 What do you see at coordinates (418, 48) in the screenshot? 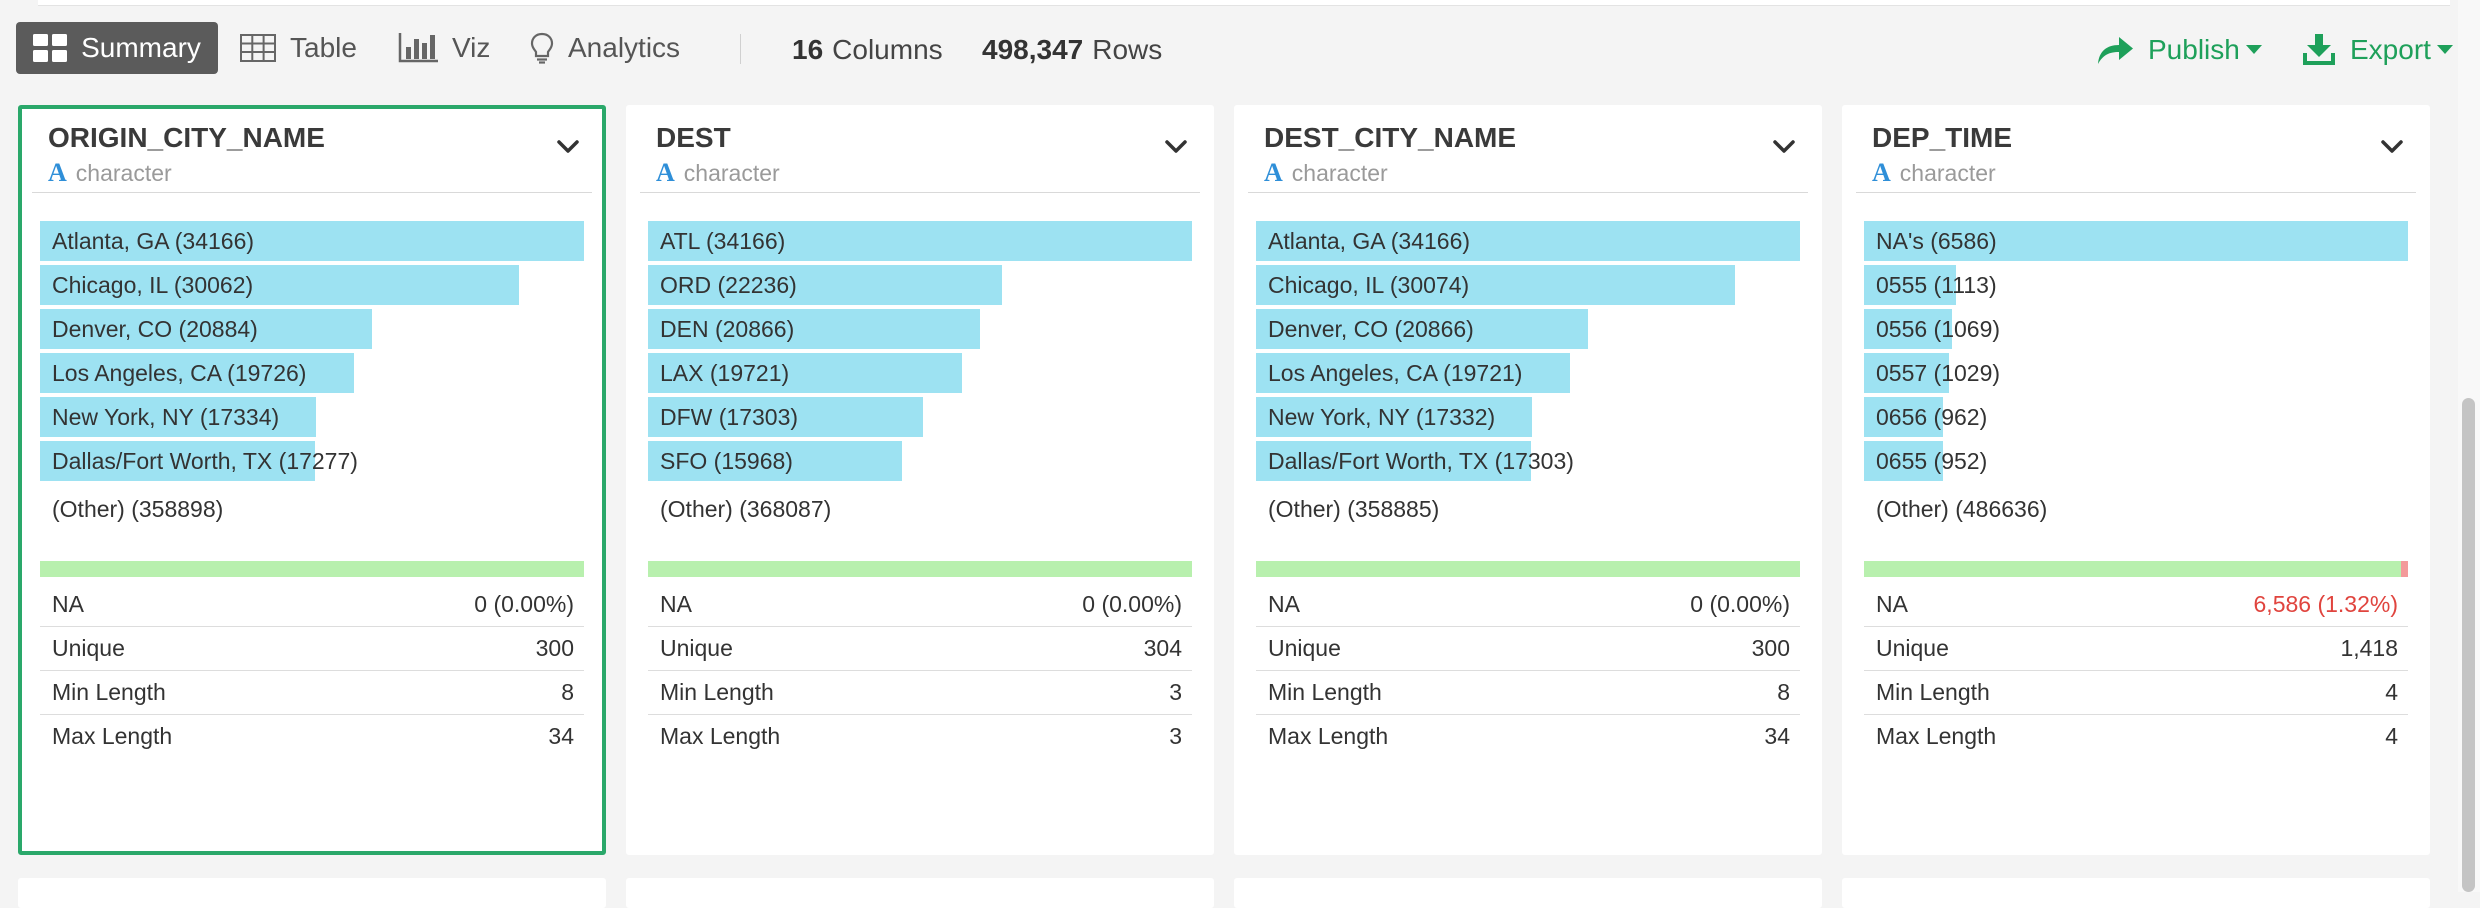
I see `bar-chart-icon` at bounding box center [418, 48].